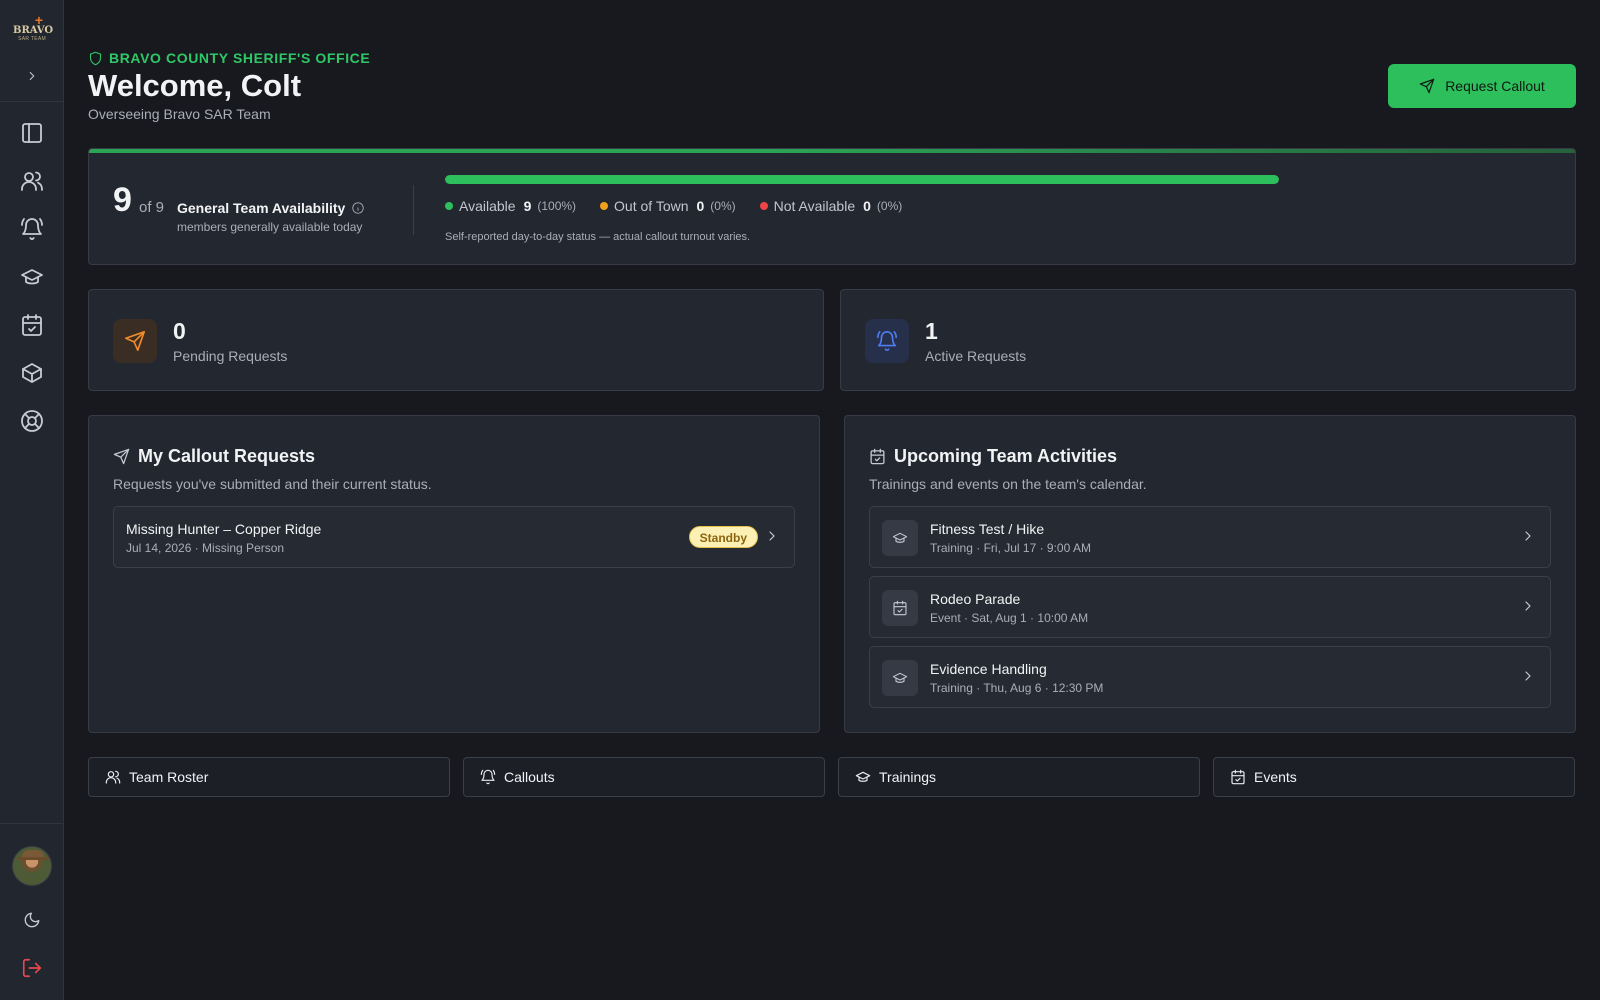  I want to click on moon-icon, so click(32, 920).